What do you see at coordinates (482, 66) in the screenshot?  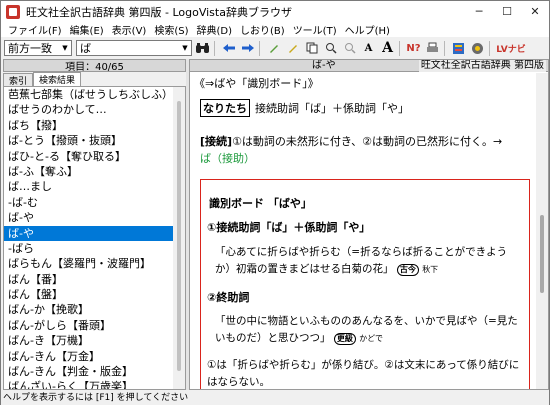 I see `entry-header-dictionary: 旺文社全訳古語辞典 第四版` at bounding box center [482, 66].